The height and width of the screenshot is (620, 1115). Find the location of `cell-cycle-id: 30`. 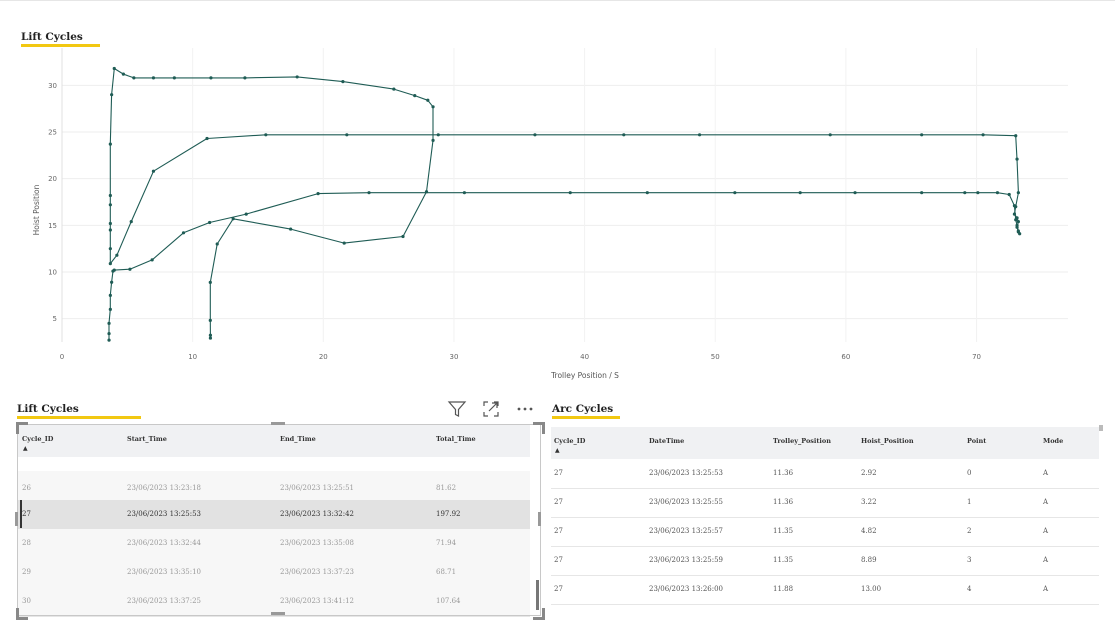

cell-cycle-id: 30 is located at coordinates (26, 601).